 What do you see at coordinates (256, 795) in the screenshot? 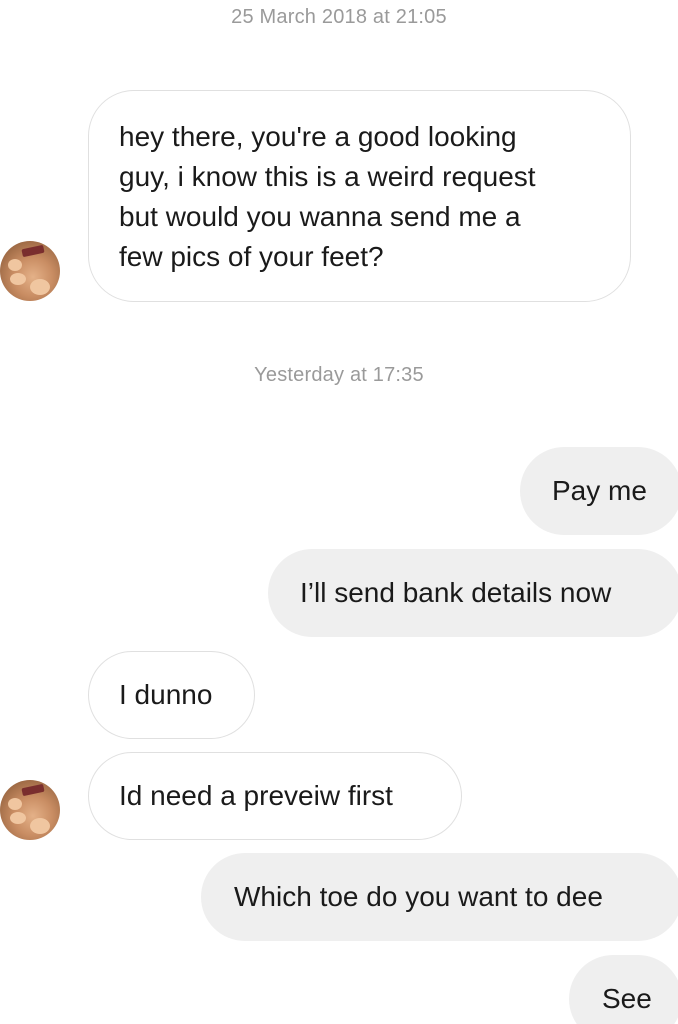
I see `message-text: Id need a preveiw first` at bounding box center [256, 795].